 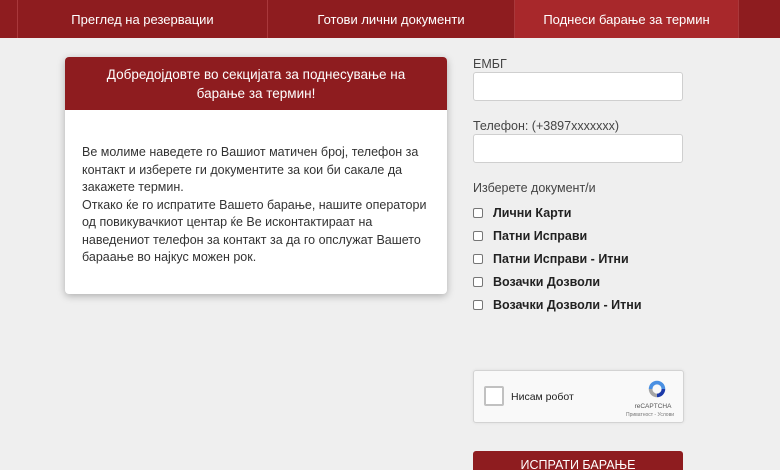 I want to click on phone-label: Телефон: (+3897xxxxxxx), so click(x=546, y=126).